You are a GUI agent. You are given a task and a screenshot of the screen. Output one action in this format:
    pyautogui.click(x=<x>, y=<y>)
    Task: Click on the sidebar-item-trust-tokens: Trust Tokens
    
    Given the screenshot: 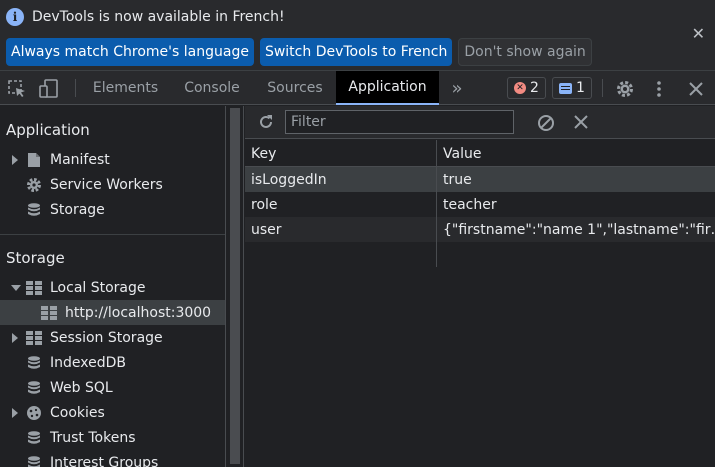 What is the action you would take?
    pyautogui.click(x=112, y=437)
    